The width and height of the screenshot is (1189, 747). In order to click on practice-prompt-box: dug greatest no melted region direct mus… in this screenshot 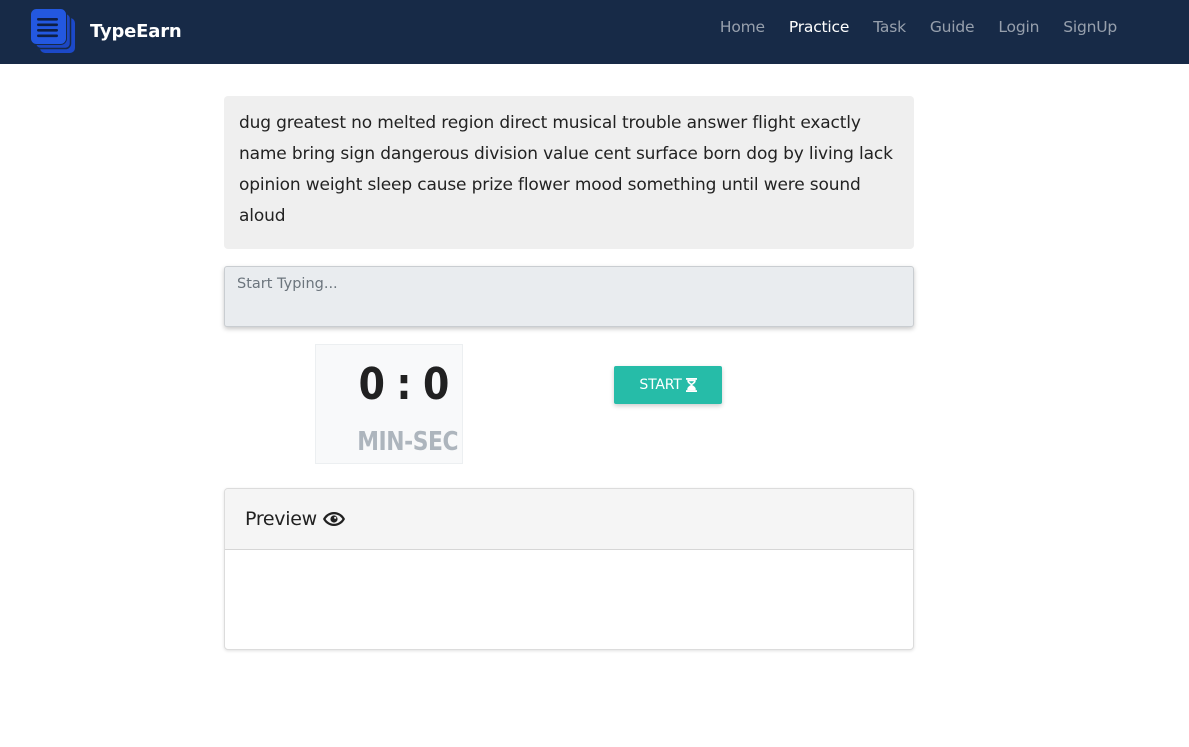, I will do `click(569, 172)`.